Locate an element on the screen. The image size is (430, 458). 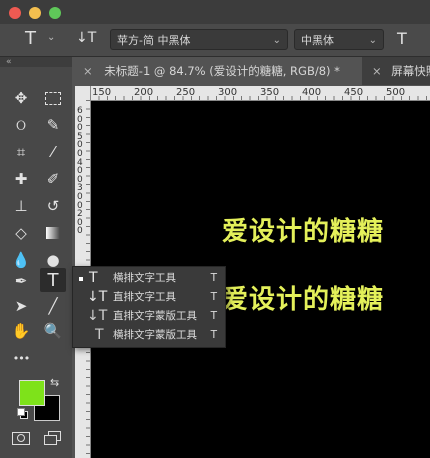
default-colors-icon is located at coordinates (22, 413).